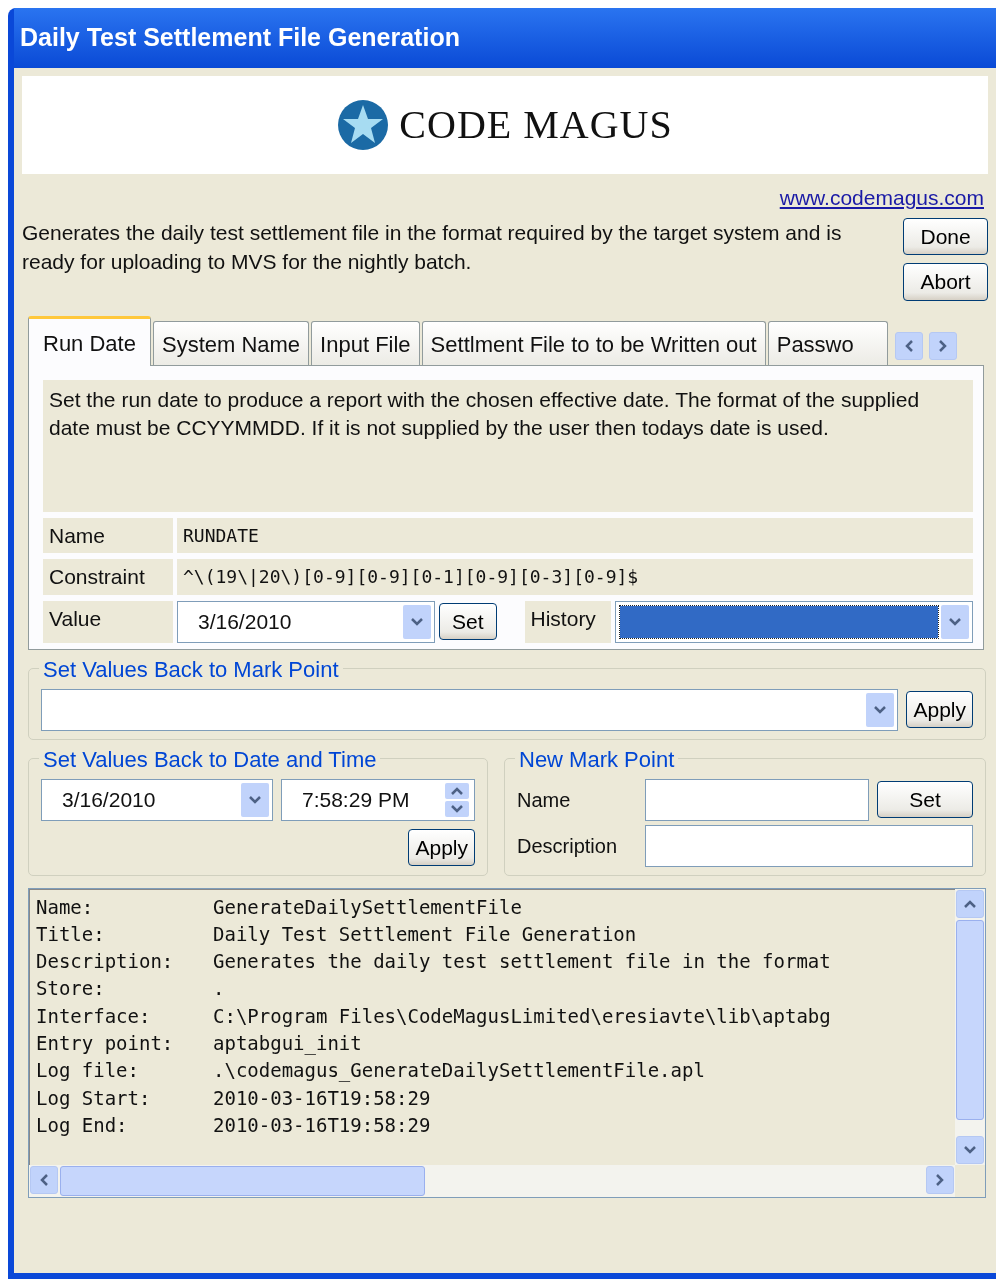 Image resolution: width=996 pixels, height=1279 pixels. Describe the element at coordinates (575, 535) in the screenshot. I see `field-value: RUNDATE` at that location.